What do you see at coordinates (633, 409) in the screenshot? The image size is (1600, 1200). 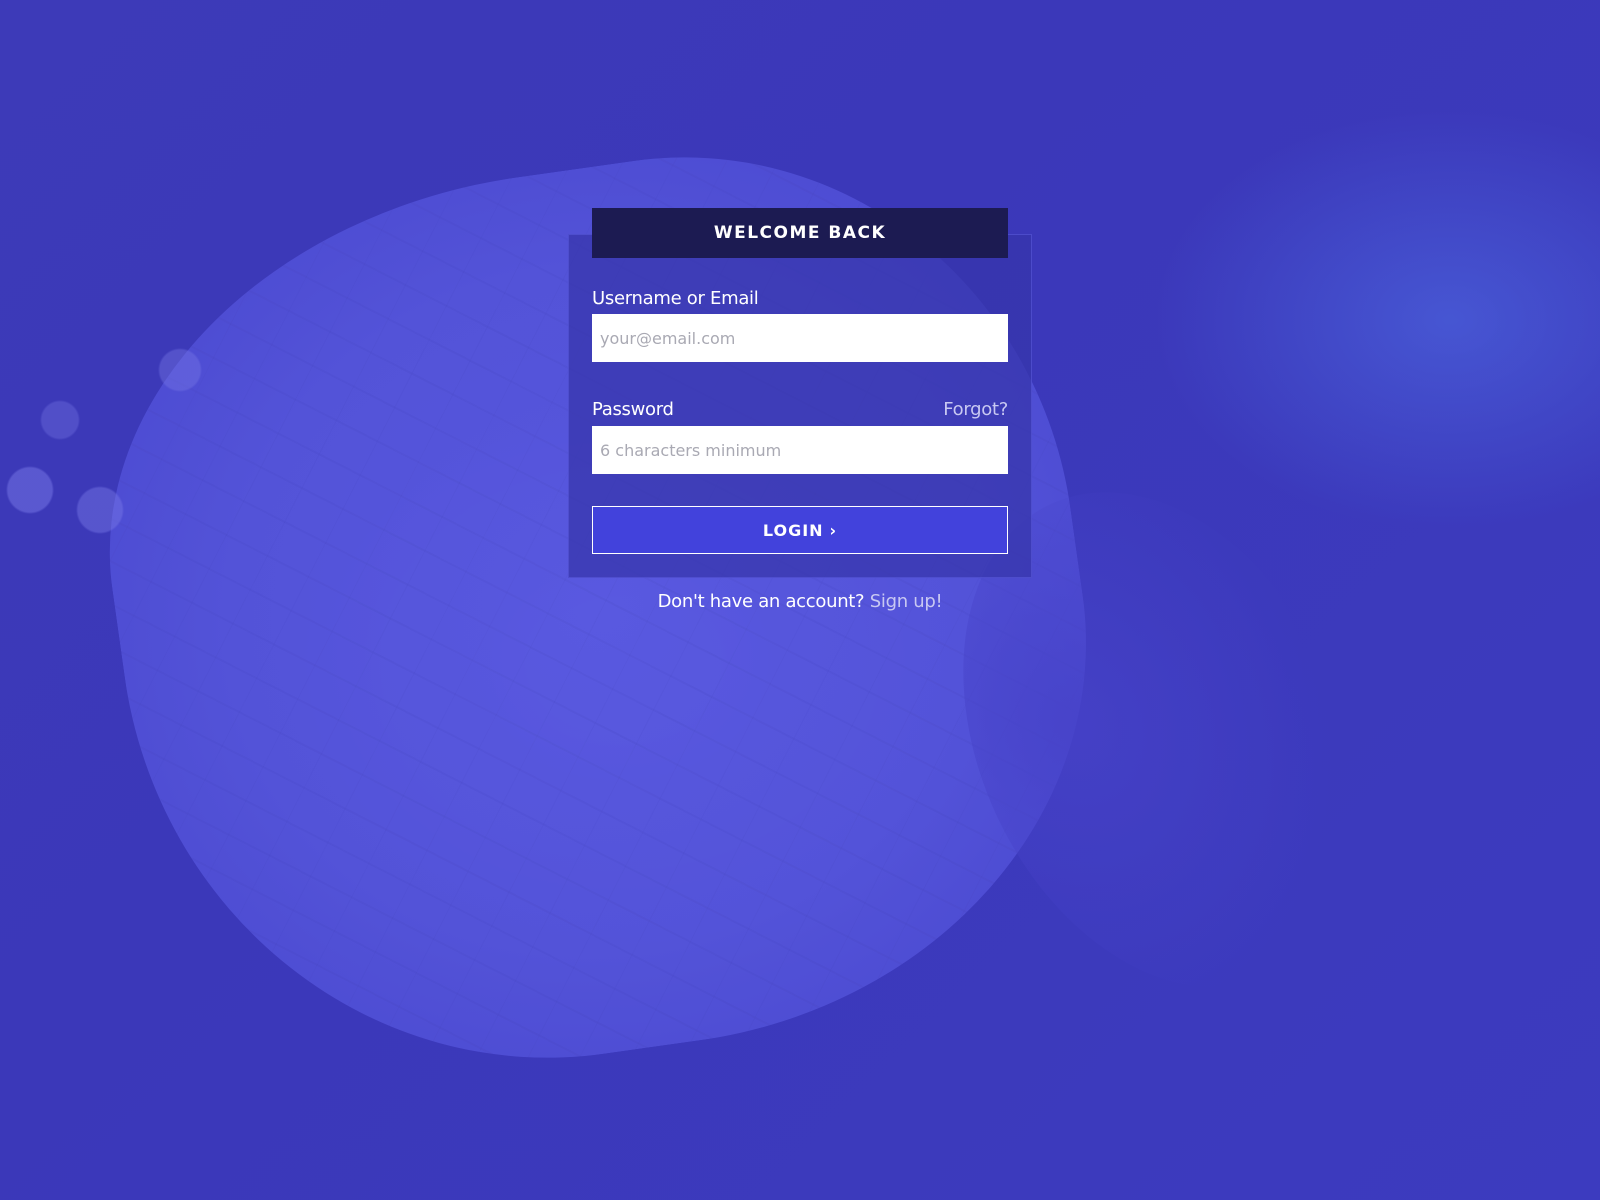 I see `password-label: Password` at bounding box center [633, 409].